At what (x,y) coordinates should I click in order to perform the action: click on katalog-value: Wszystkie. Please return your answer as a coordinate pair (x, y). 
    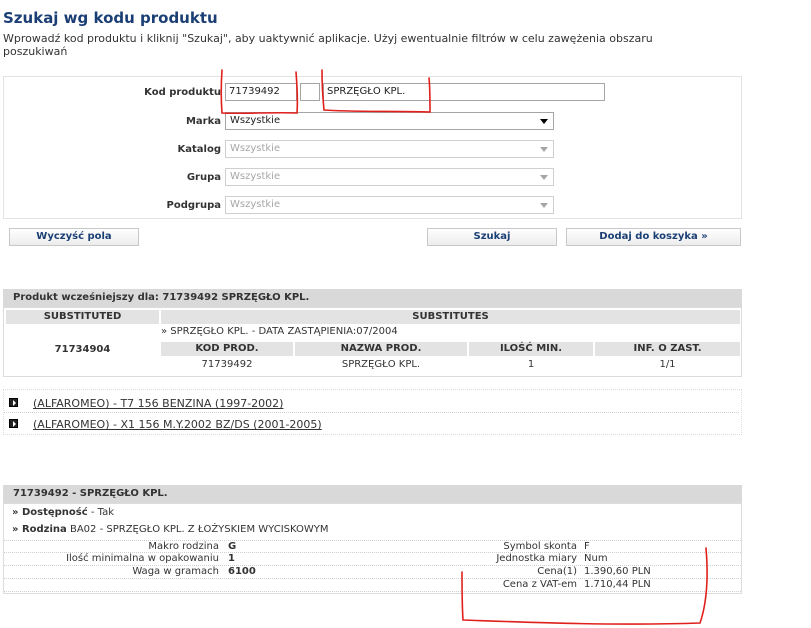
    Looking at the image, I should click on (255, 148).